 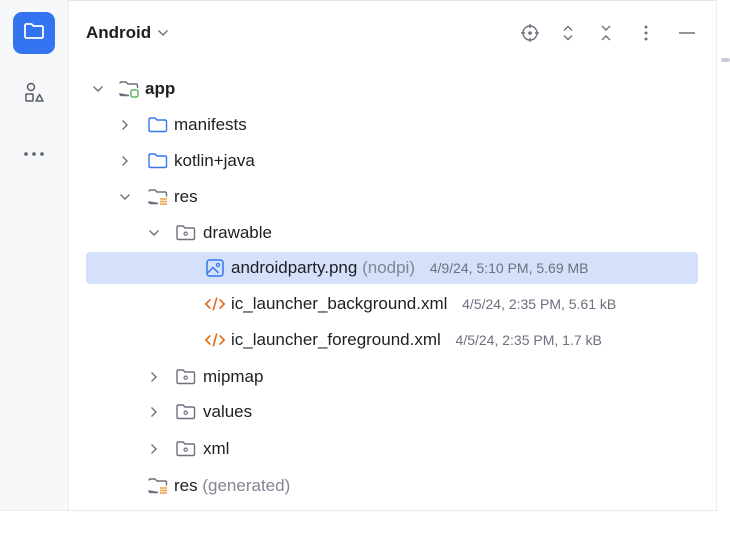 What do you see at coordinates (246, 485) in the screenshot?
I see `generated-suffix: (generated)` at bounding box center [246, 485].